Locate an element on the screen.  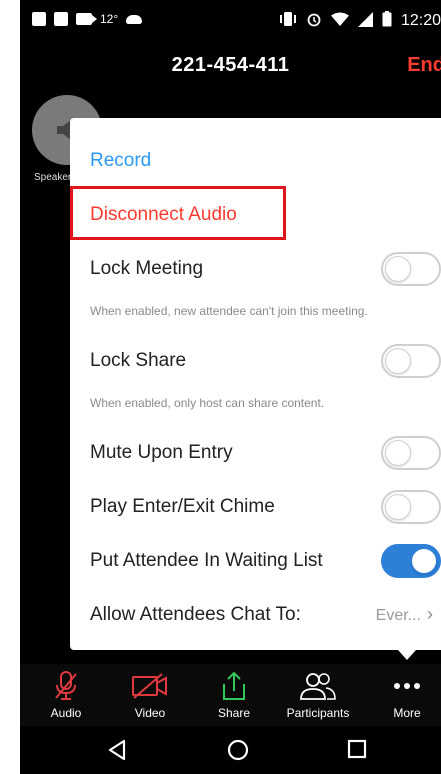
chevron-right-icon: › is located at coordinates (430, 614).